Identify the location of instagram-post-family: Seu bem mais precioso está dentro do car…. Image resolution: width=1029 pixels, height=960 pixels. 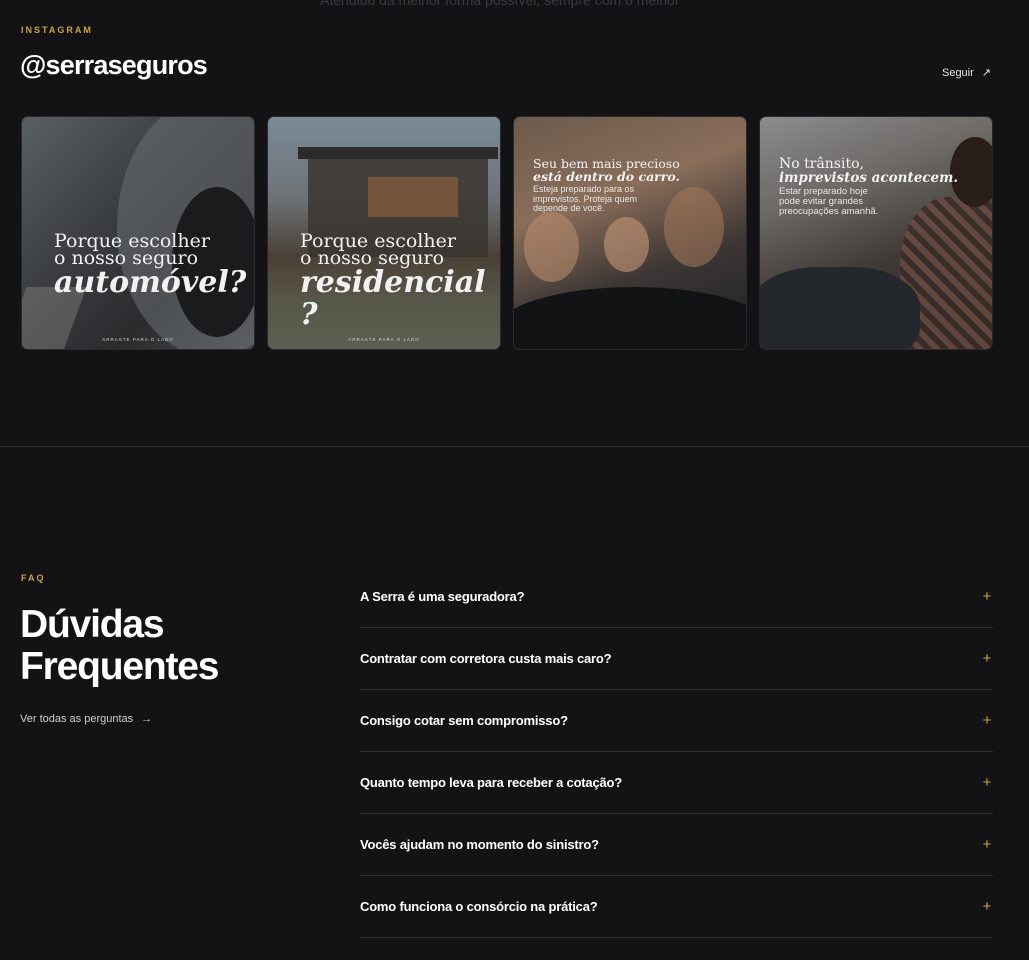
(630, 233).